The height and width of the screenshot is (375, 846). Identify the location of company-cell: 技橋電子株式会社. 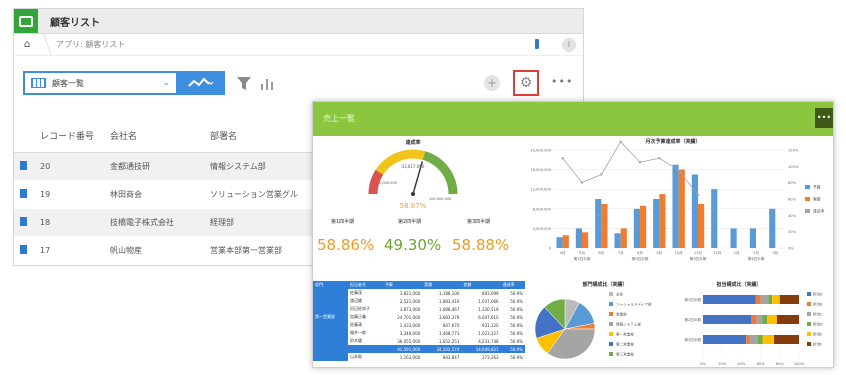
(160, 222).